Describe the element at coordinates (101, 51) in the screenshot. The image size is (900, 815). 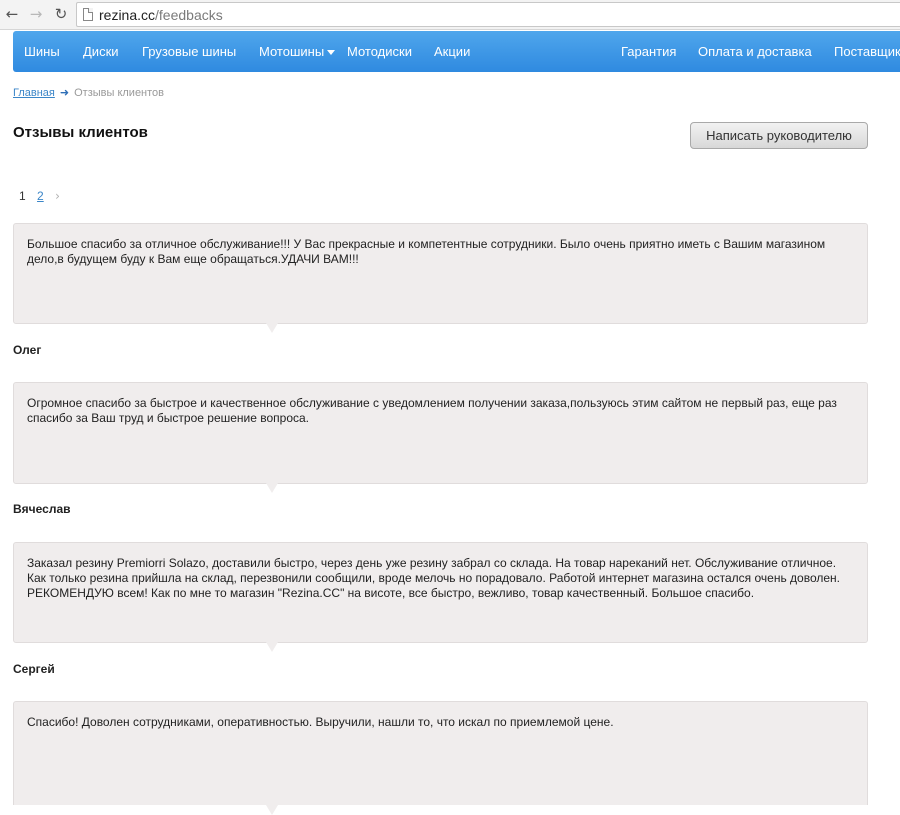
I see `nav-item-wheels: Диски` at that location.